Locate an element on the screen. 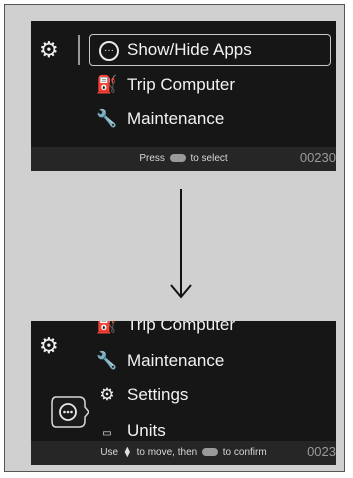 This screenshot has width=353, height=478. footer-instruction: Use ▲ ▼ to move, then to confirm is located at coordinates (183, 452).